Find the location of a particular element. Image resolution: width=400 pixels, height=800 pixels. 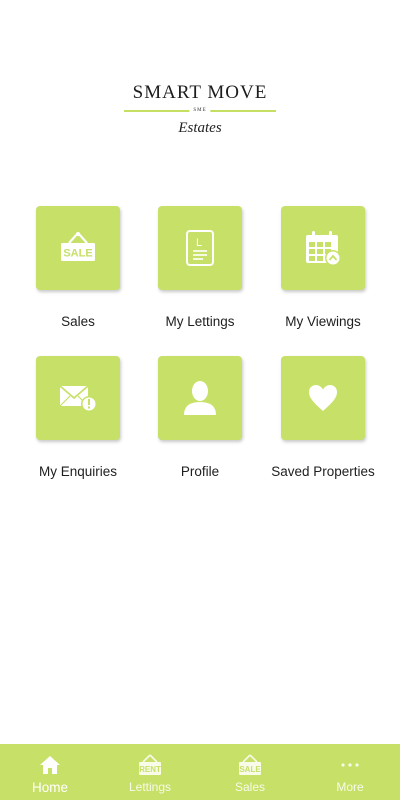

tile-my-lettings: L My Lettings is located at coordinates (200, 267).